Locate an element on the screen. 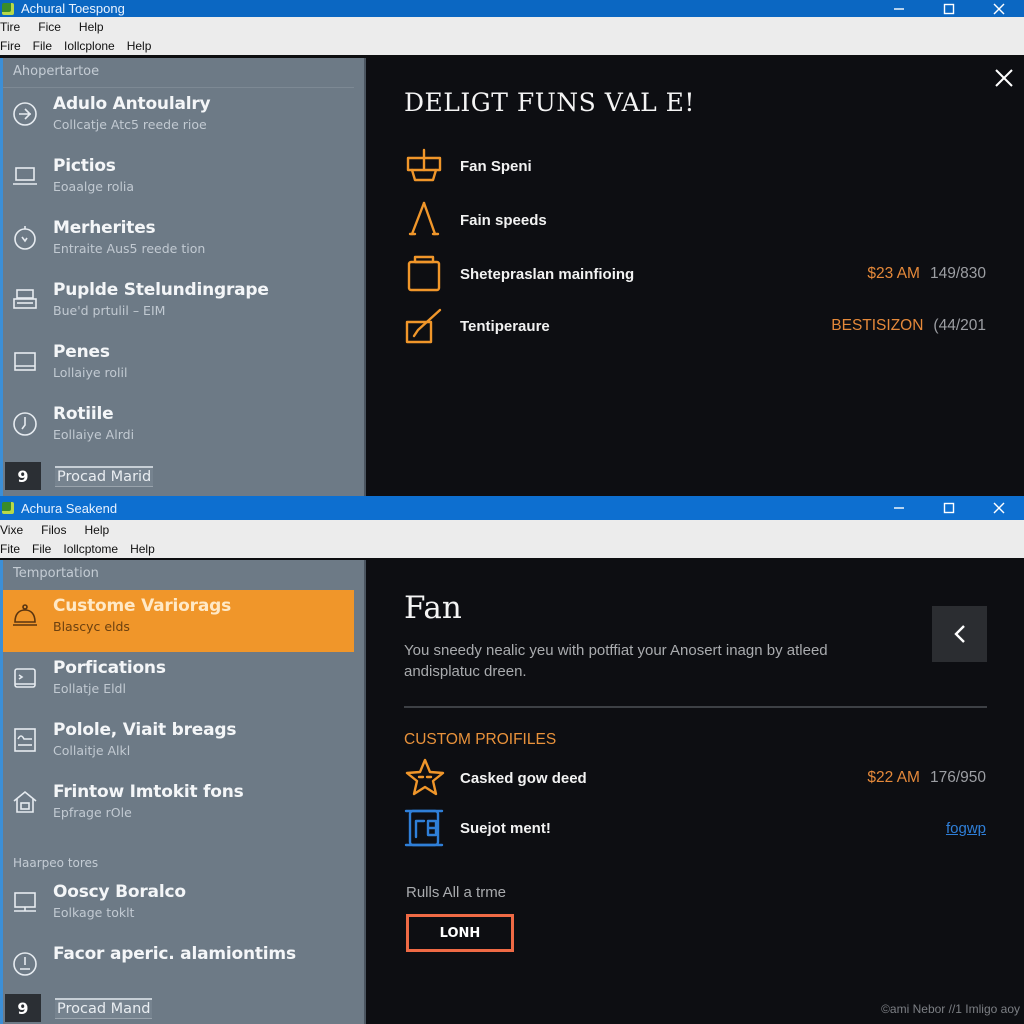 Image resolution: width=1024 pixels, height=1024 pixels. menu-bar: Tire Fice Help Fire File Iollcplone Help is located at coordinates (512, 36).